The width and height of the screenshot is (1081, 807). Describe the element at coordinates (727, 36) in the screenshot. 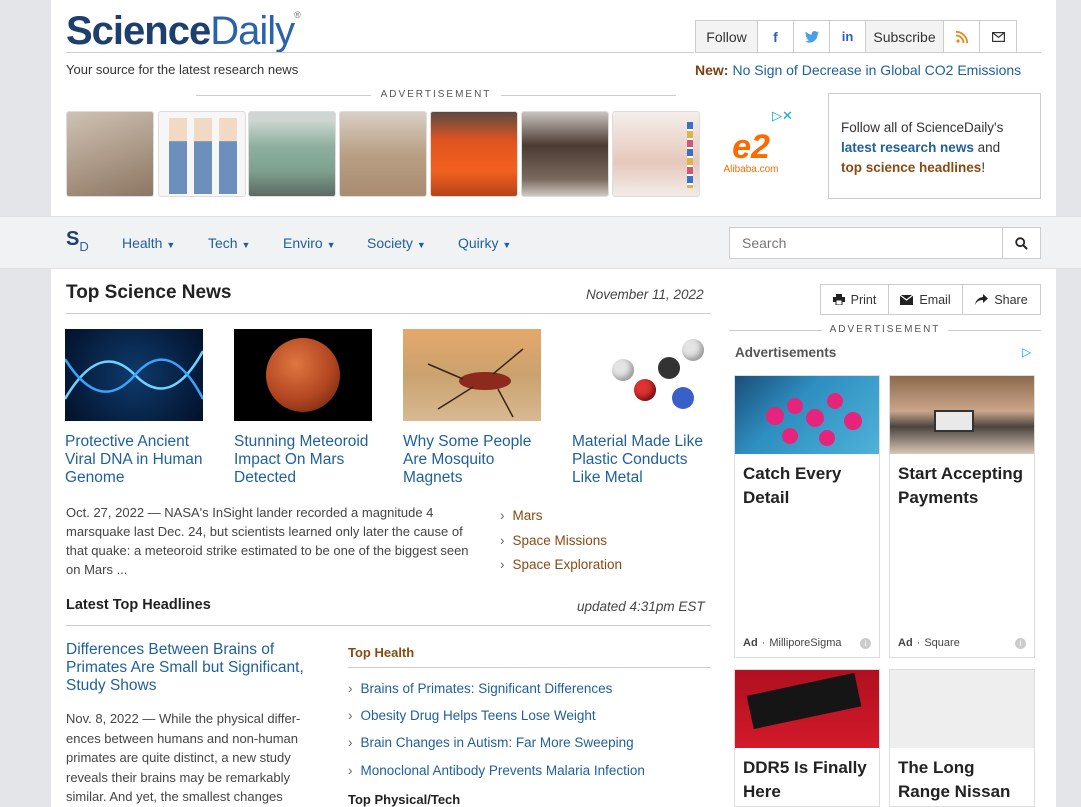

I see `follow-label: Follow` at that location.